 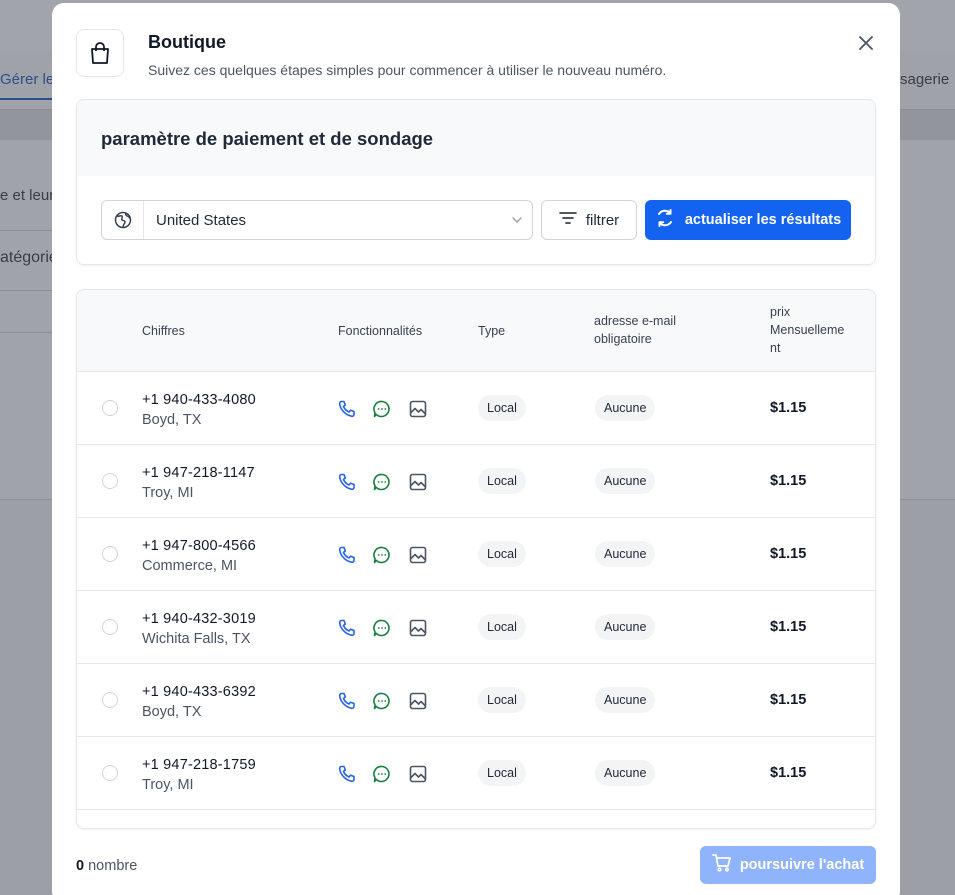 What do you see at coordinates (492, 331) in the screenshot?
I see `header-type: Type` at bounding box center [492, 331].